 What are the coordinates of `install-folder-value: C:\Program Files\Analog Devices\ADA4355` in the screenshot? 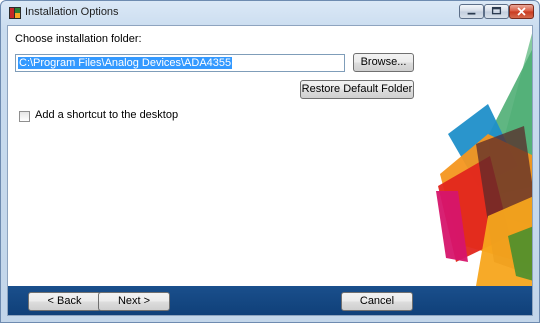 It's located at (125, 63).